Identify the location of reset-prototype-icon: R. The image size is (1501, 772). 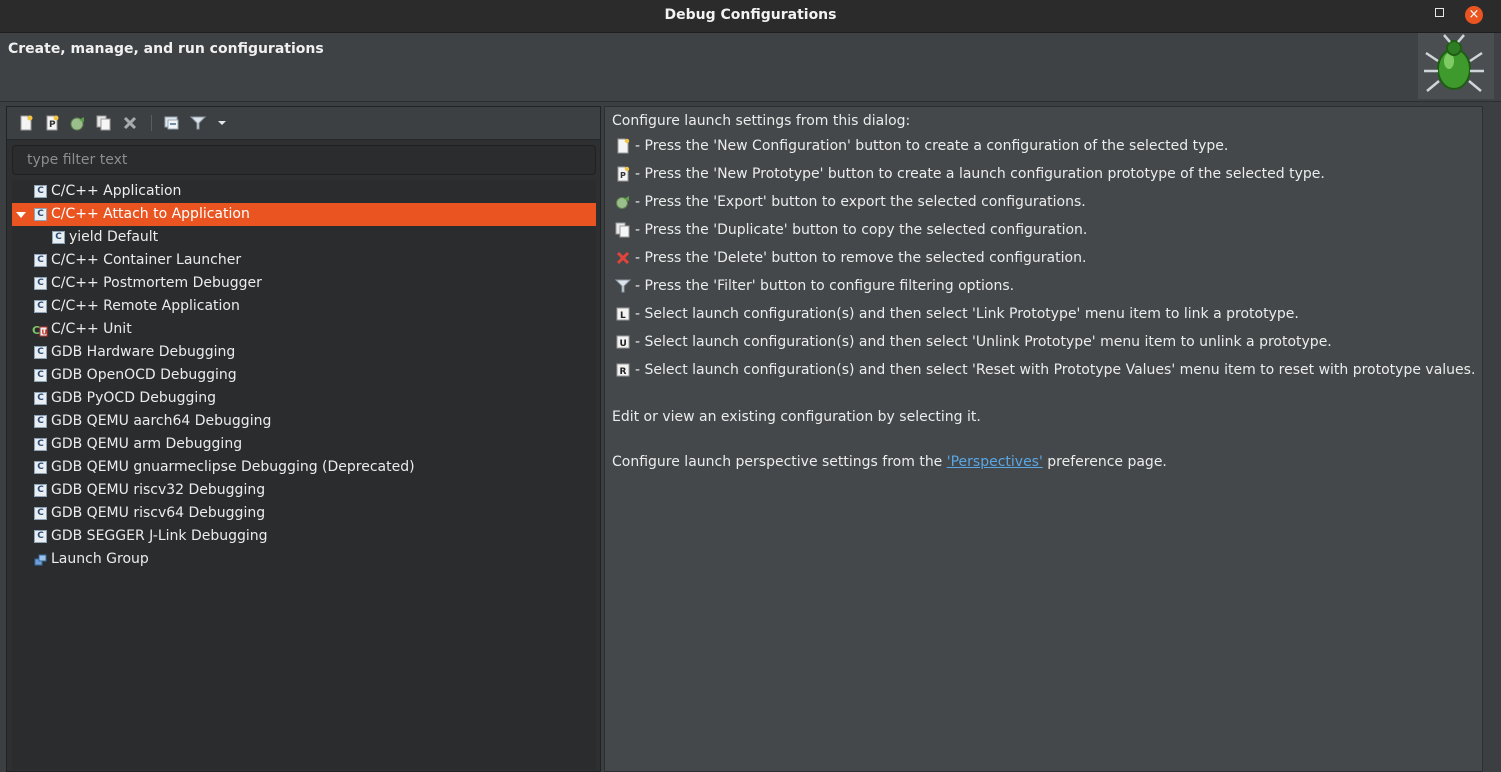
(623, 370).